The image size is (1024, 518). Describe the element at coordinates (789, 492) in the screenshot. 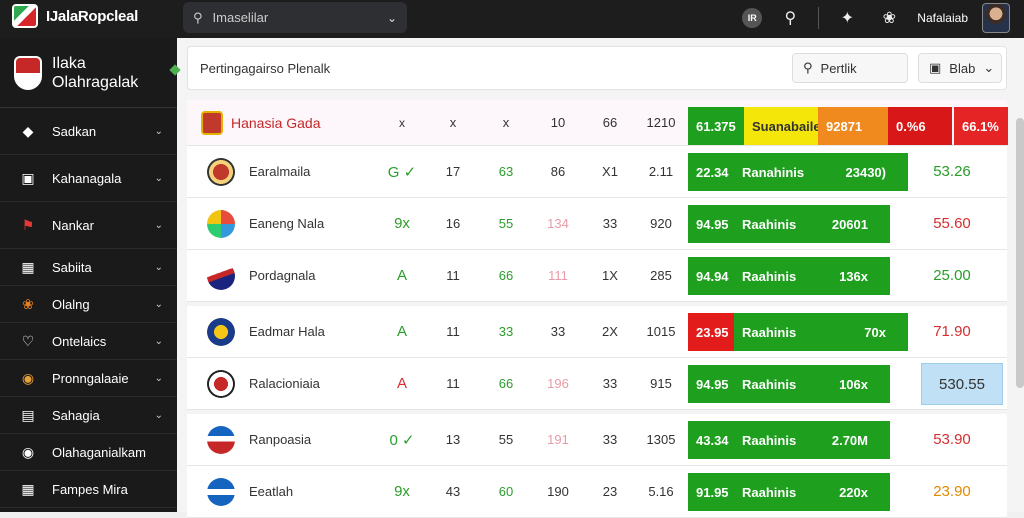

I see `odds-bar: 91.95 Raahinis 220x` at that location.